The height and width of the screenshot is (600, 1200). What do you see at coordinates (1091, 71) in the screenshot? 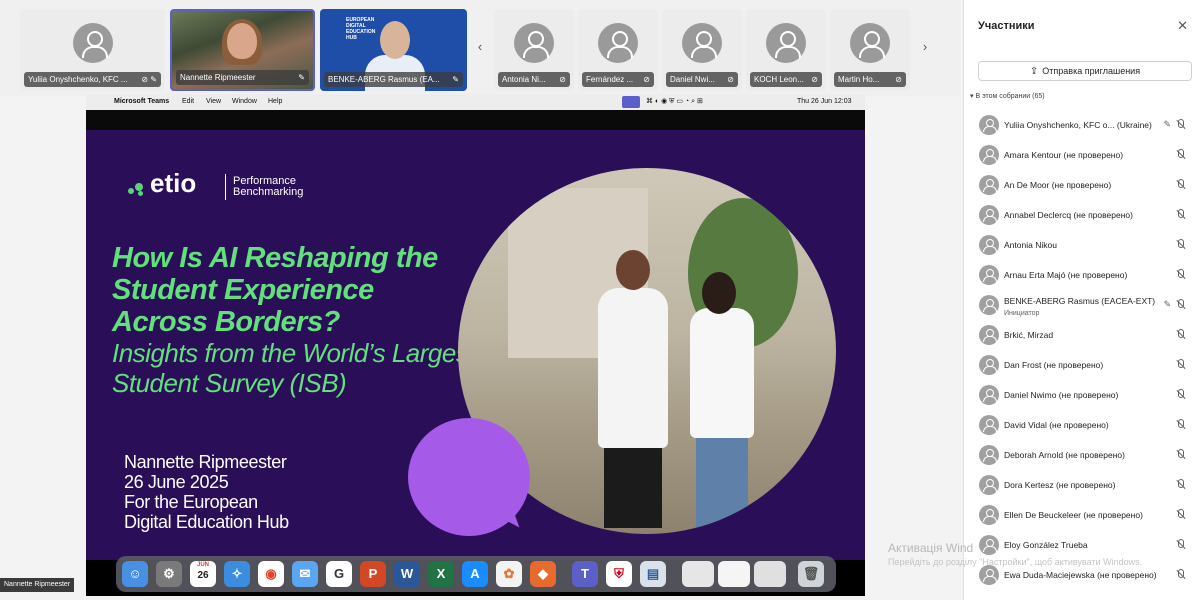
I see `send-invite-label: Отправка приглашения` at bounding box center [1091, 71].